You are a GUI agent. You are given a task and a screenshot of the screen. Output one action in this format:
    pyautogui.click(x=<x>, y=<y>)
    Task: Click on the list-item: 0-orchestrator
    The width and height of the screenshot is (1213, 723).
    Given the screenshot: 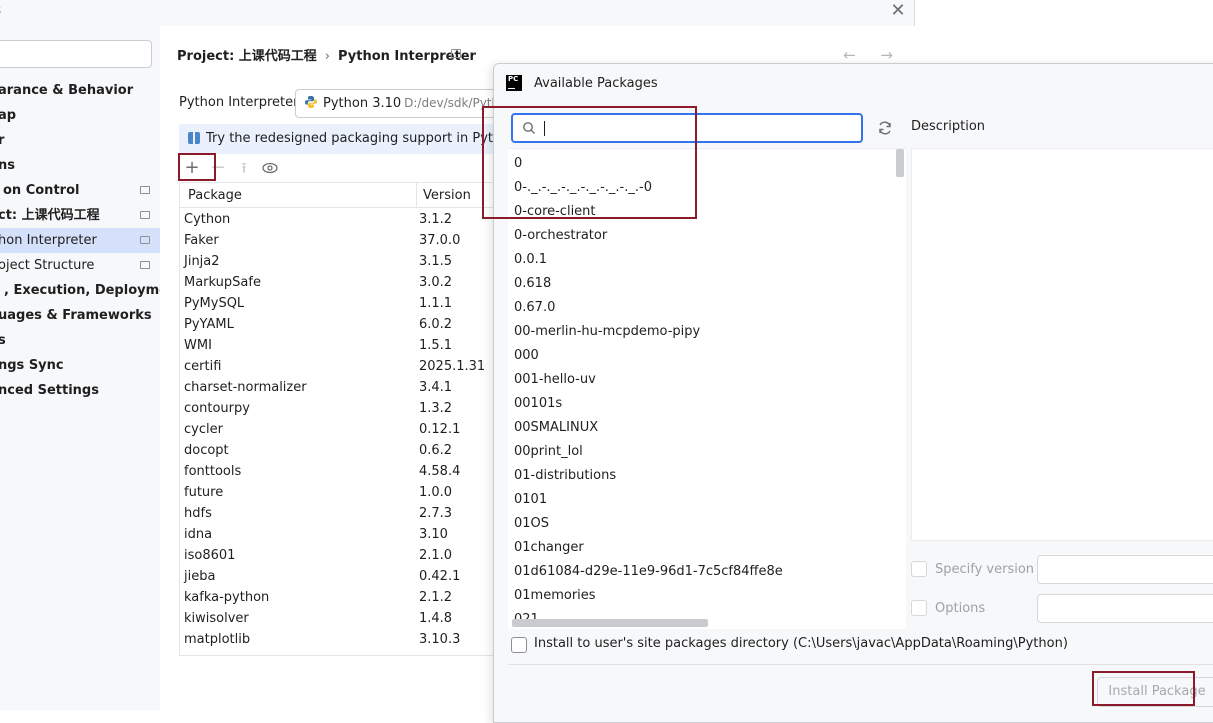 What is the action you would take?
    pyautogui.click(x=560, y=236)
    